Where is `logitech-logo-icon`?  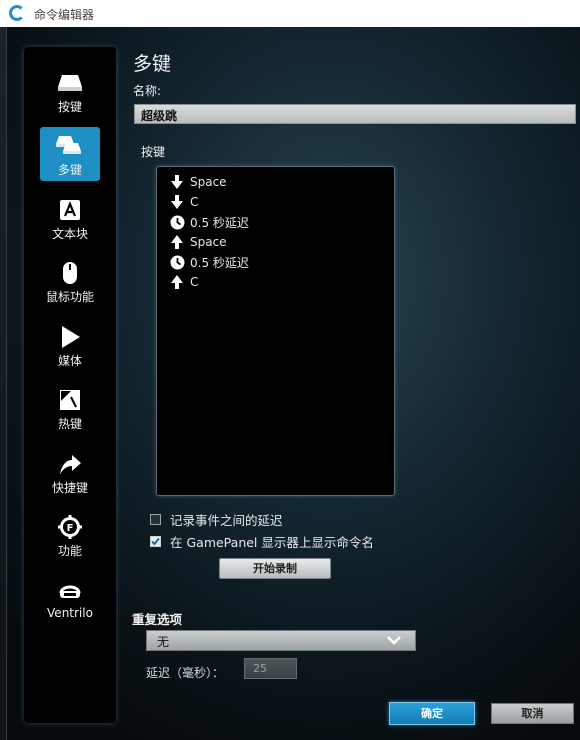
logitech-logo-icon is located at coordinates (17, 13).